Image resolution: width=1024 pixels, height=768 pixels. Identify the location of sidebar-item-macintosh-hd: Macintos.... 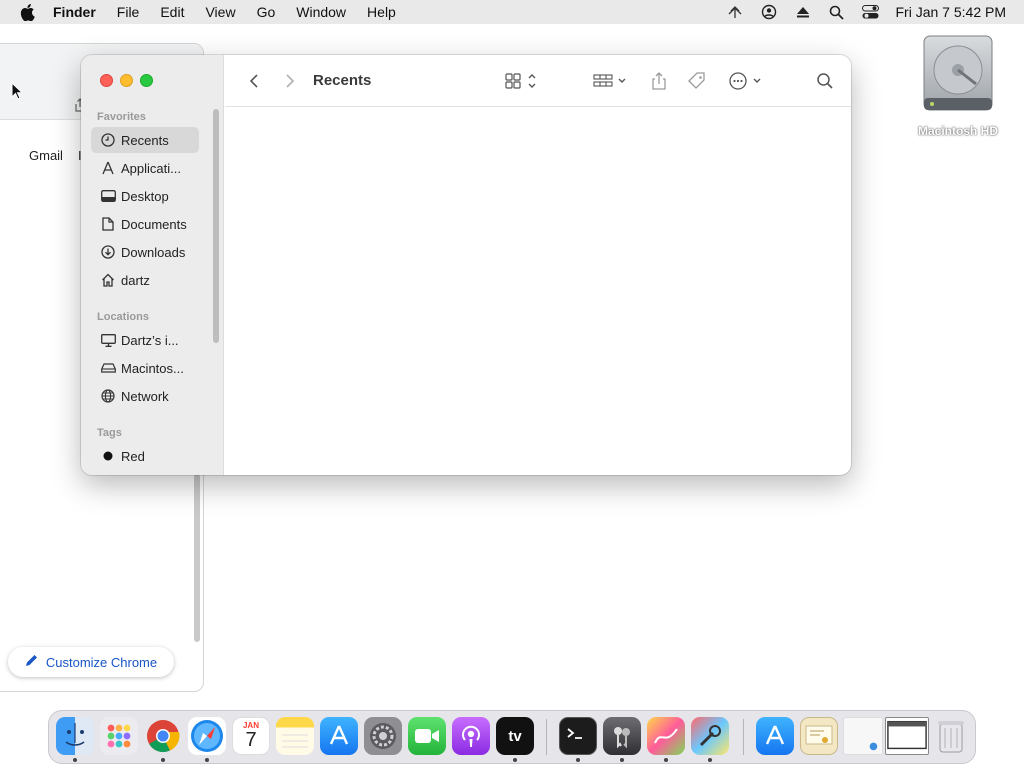
(145, 368).